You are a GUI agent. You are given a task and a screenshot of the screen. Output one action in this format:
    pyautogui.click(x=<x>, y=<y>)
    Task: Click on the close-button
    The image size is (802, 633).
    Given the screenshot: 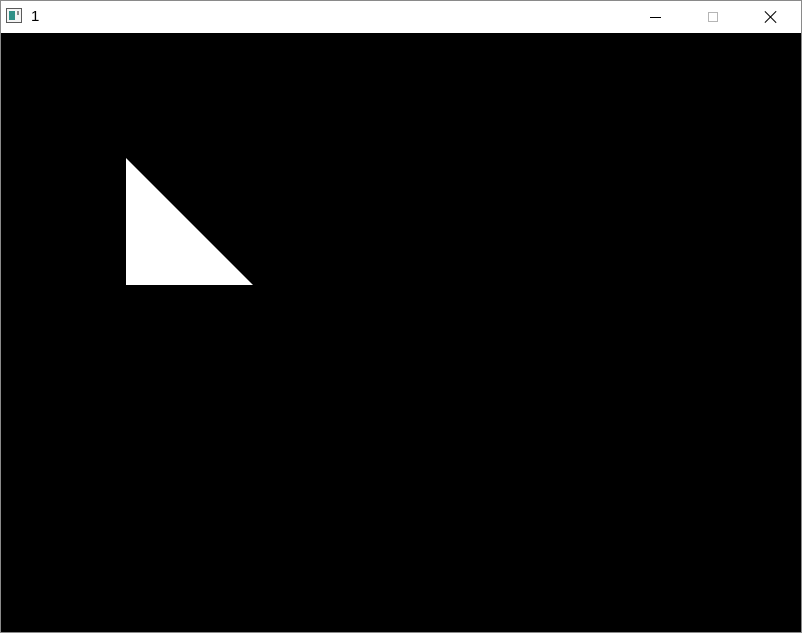 What is the action you would take?
    pyautogui.click(x=771, y=17)
    